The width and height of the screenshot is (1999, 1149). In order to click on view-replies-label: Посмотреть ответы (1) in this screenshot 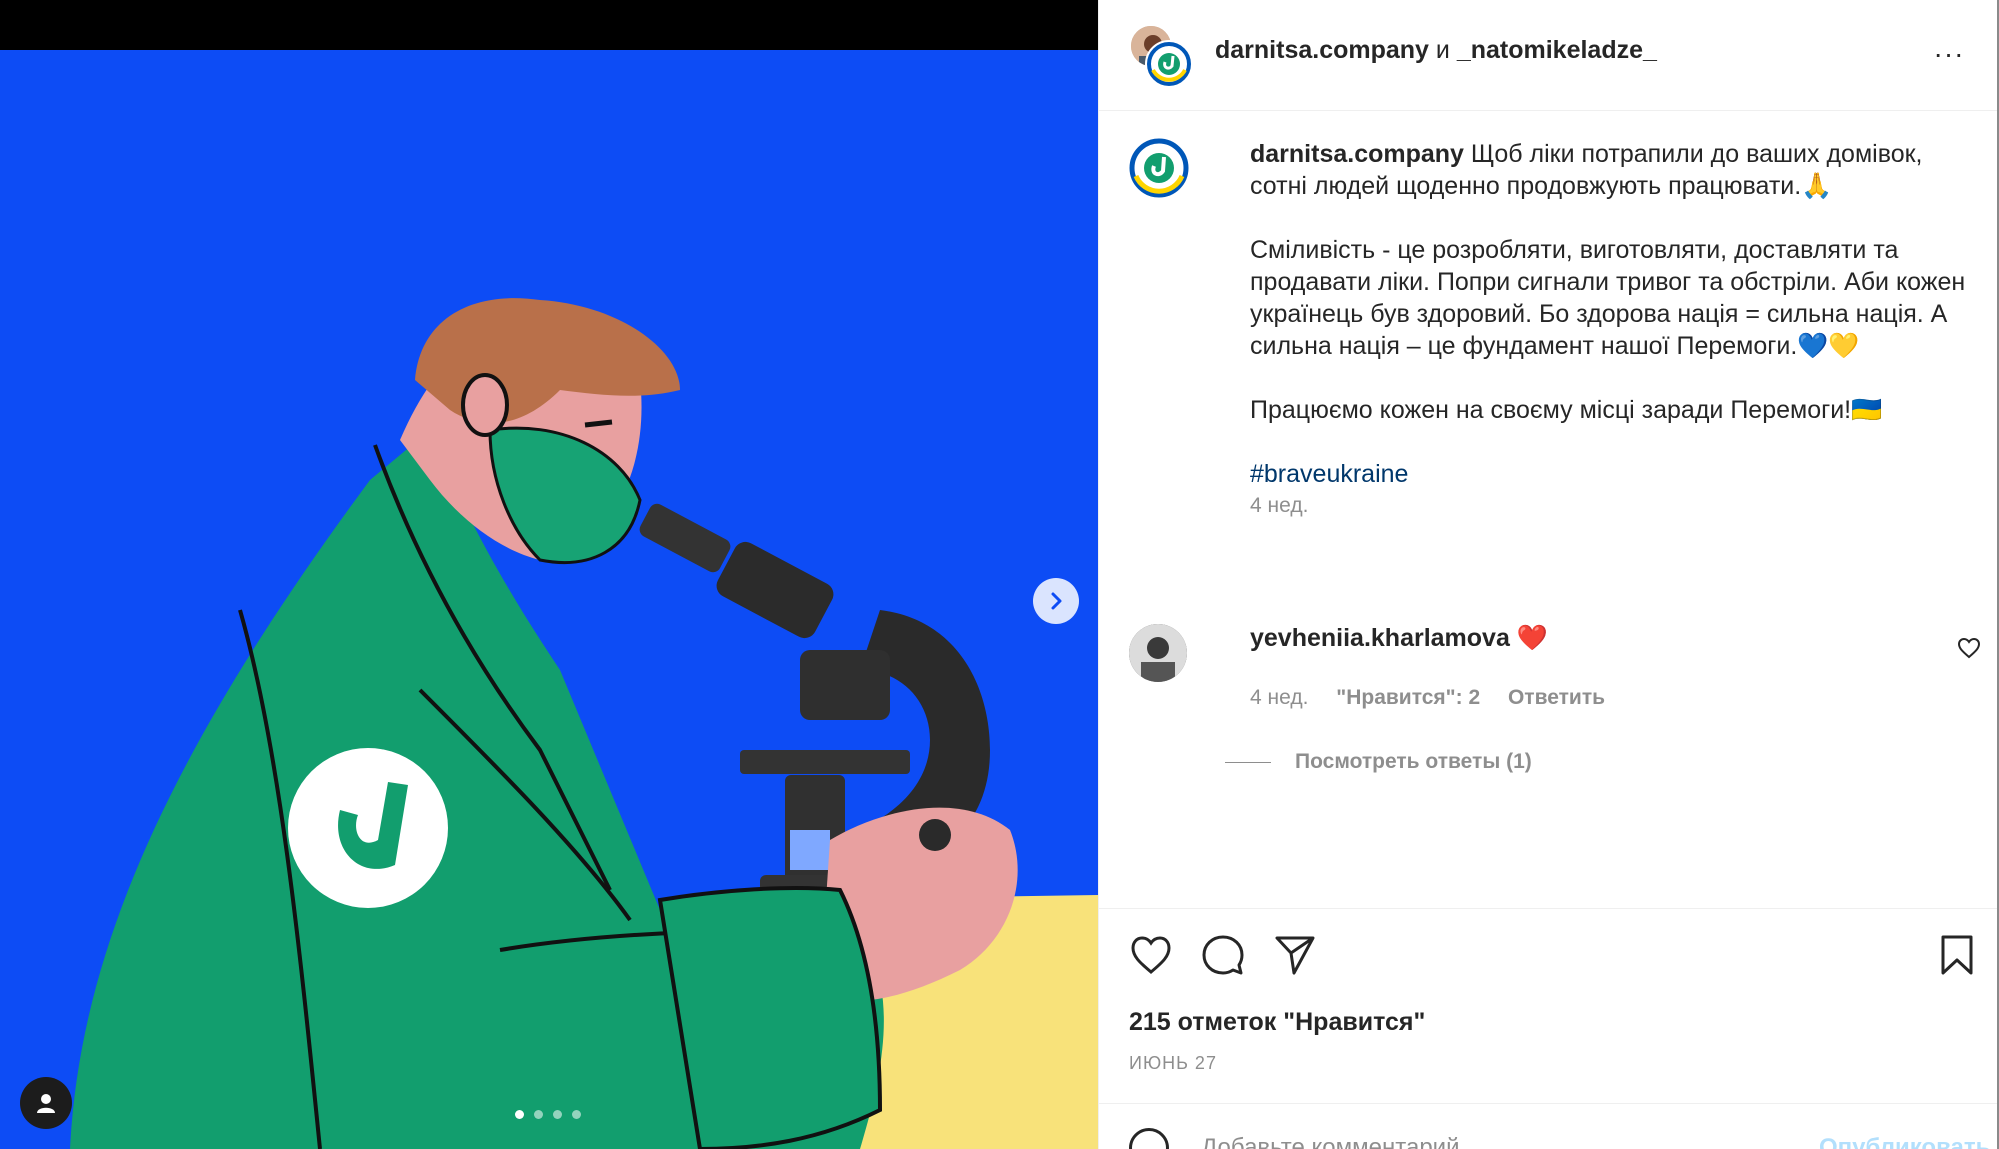, I will do `click(1413, 761)`.